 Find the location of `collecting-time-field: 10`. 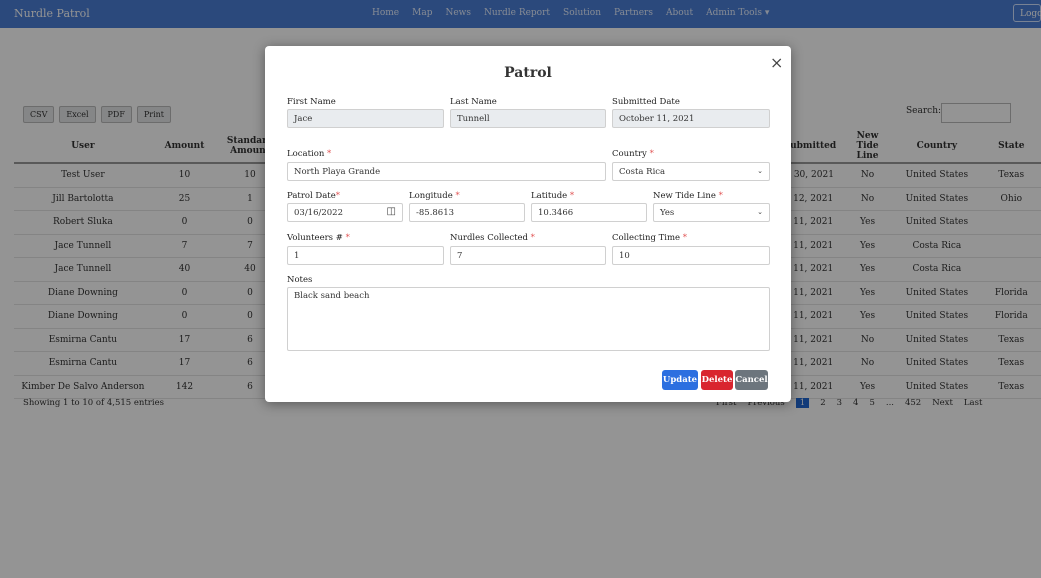

collecting-time-field: 10 is located at coordinates (691, 255).